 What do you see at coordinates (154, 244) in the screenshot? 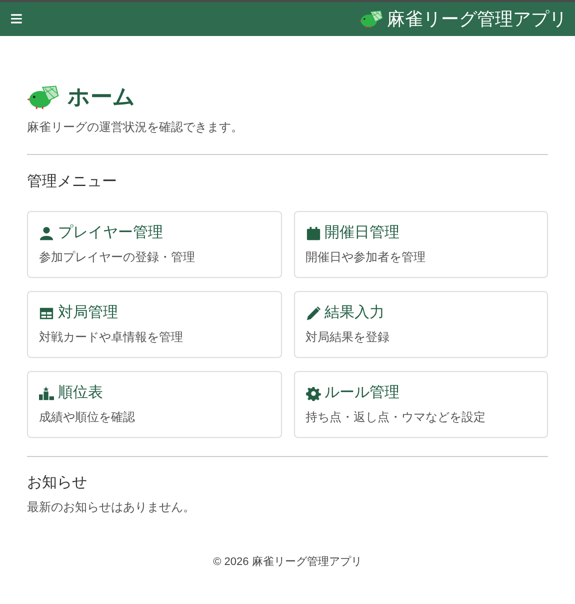
I see `menu-card: プレイヤー管理 参加プレイヤーの登録・管理` at bounding box center [154, 244].